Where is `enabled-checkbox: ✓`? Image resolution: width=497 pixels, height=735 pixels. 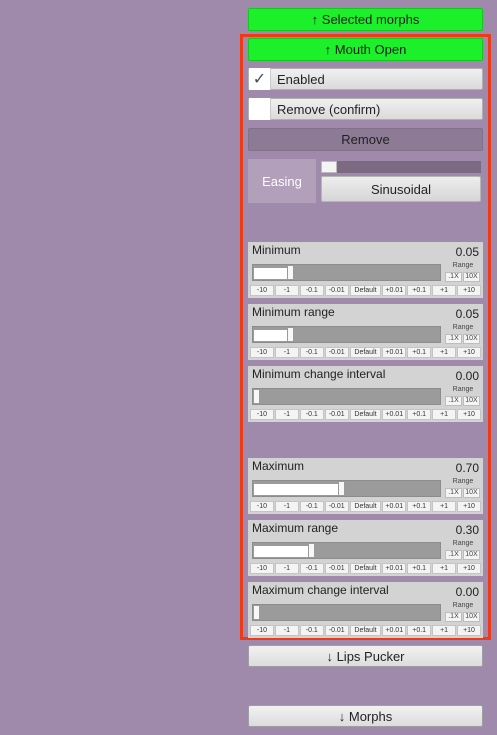
enabled-checkbox: ✓ is located at coordinates (260, 79).